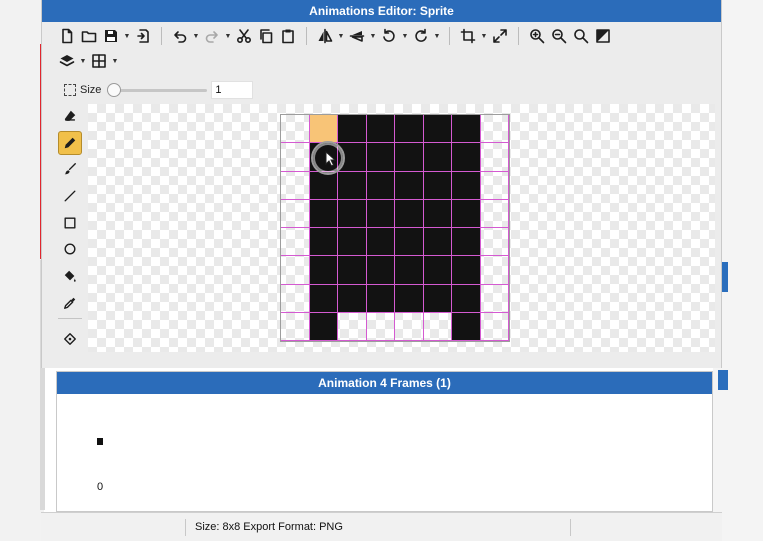  What do you see at coordinates (70, 339) in the screenshot?
I see `tool-pivot` at bounding box center [70, 339].